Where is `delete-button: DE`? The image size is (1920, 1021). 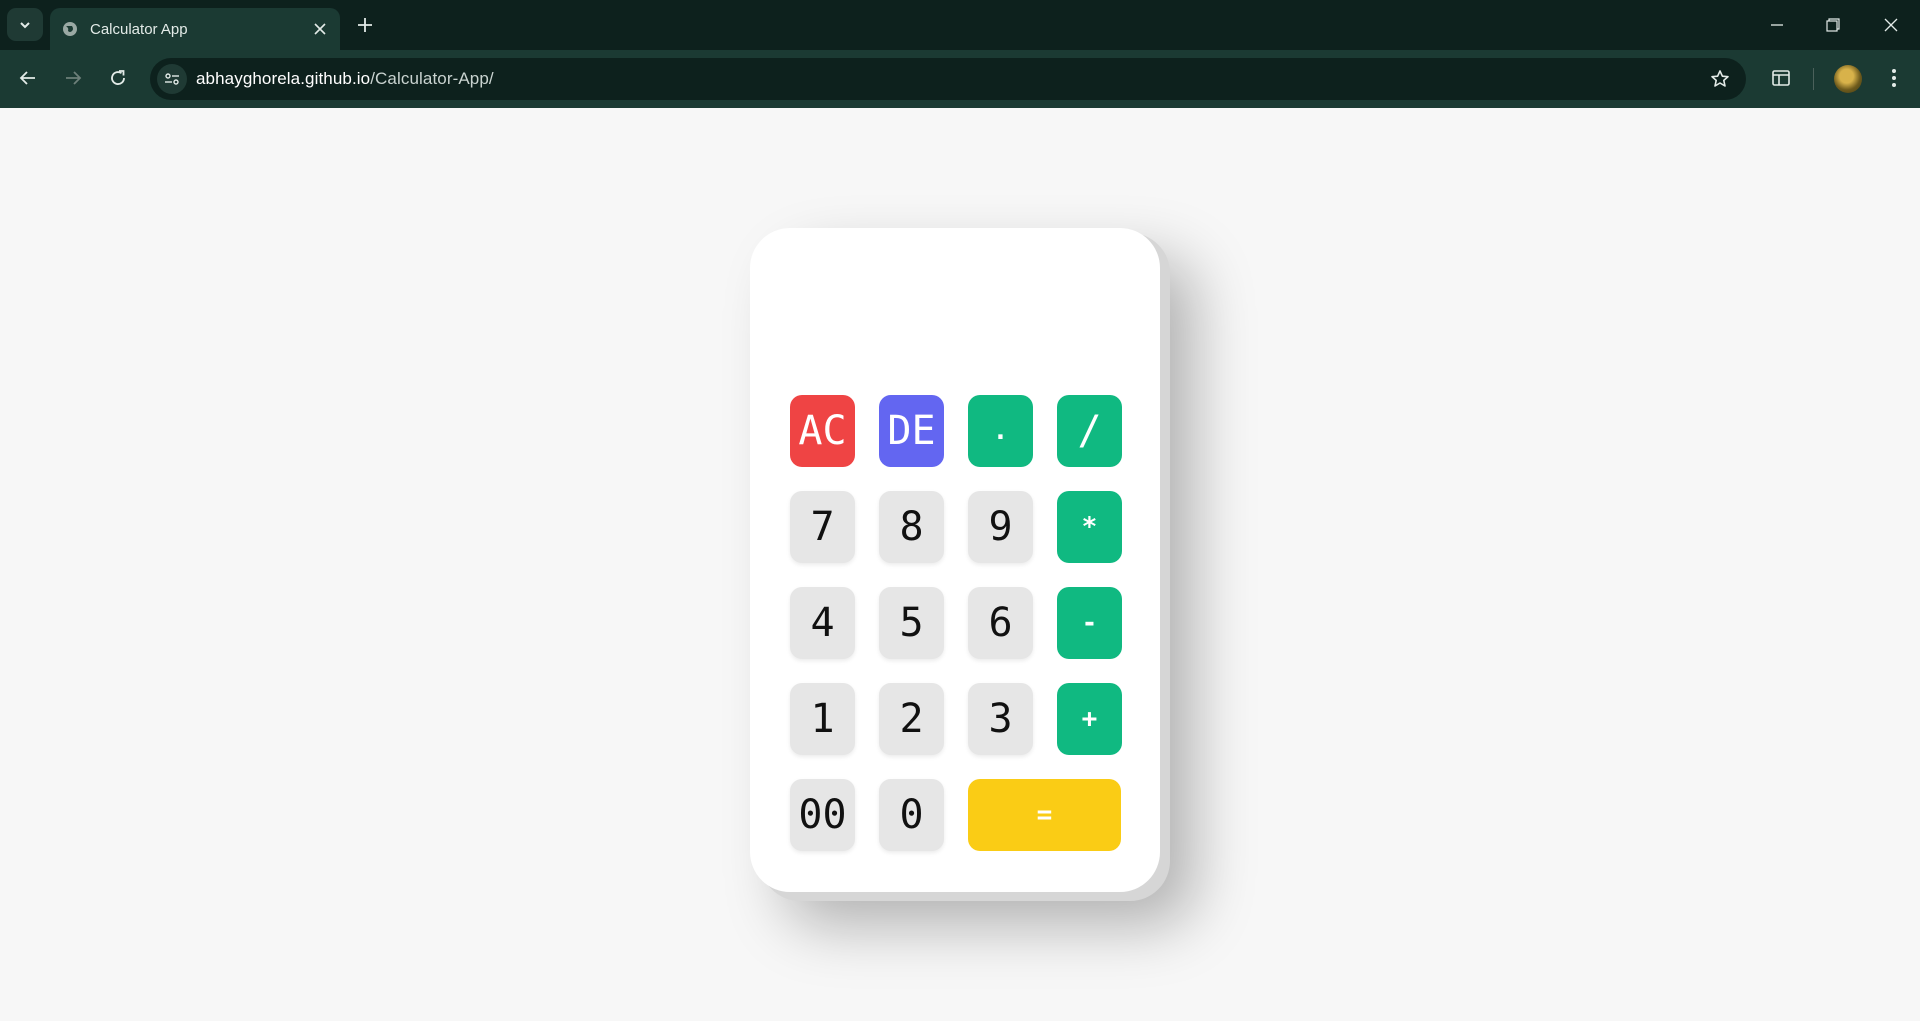
delete-button: DE is located at coordinates (911, 431).